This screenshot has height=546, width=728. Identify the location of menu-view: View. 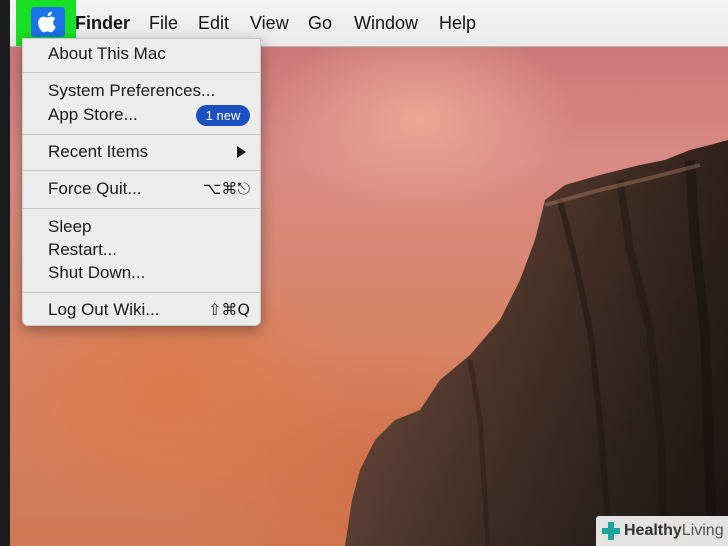
(269, 23).